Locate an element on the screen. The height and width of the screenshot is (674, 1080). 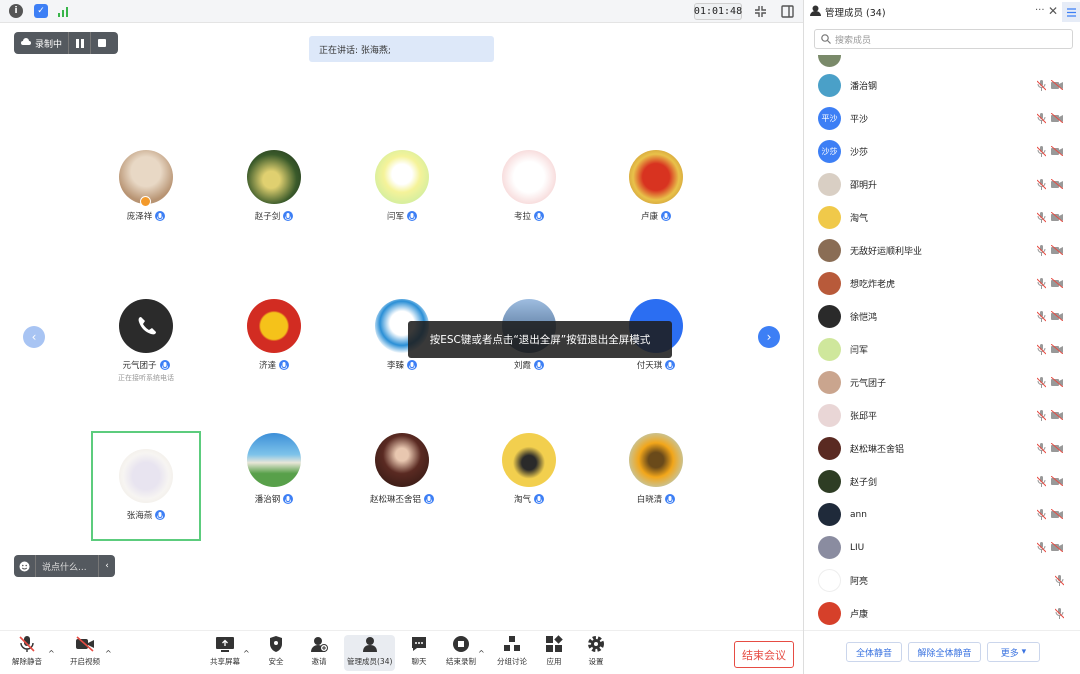
quick-chat-box: 说点什么... ‹ is located at coordinates (64, 566).